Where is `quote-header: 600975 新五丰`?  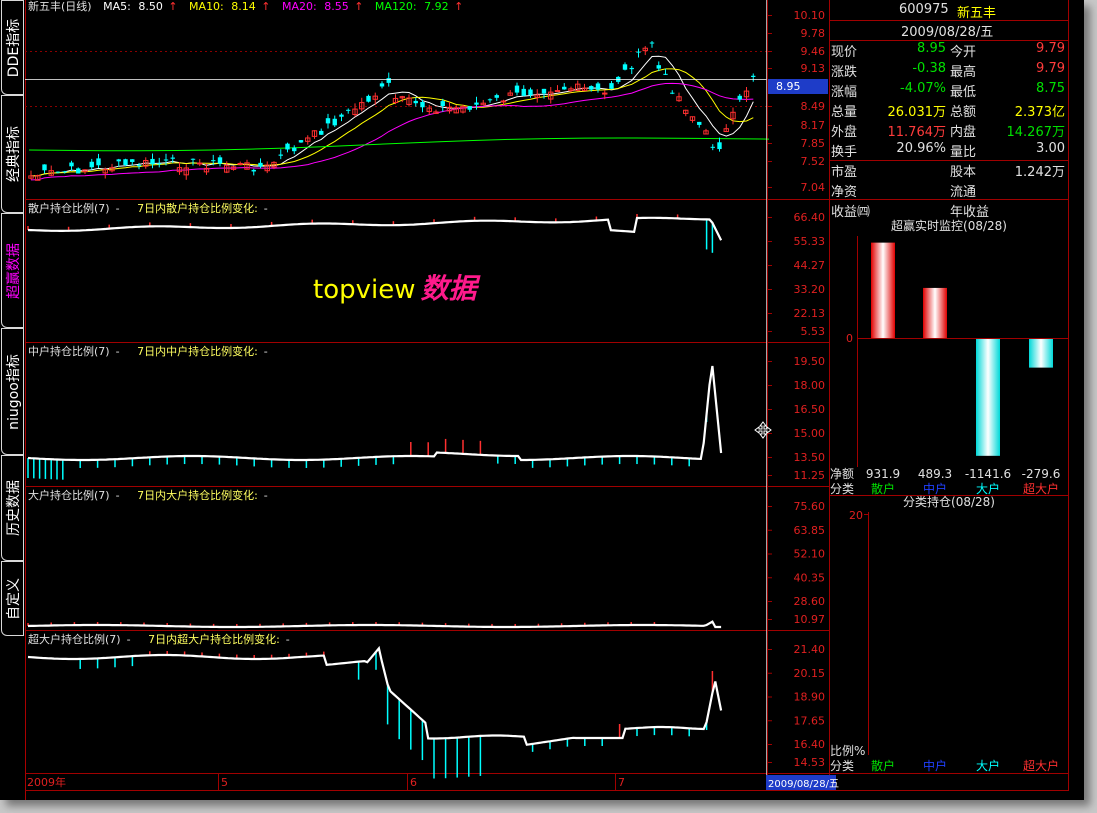
quote-header: 600975 新五丰 is located at coordinates (949, 10).